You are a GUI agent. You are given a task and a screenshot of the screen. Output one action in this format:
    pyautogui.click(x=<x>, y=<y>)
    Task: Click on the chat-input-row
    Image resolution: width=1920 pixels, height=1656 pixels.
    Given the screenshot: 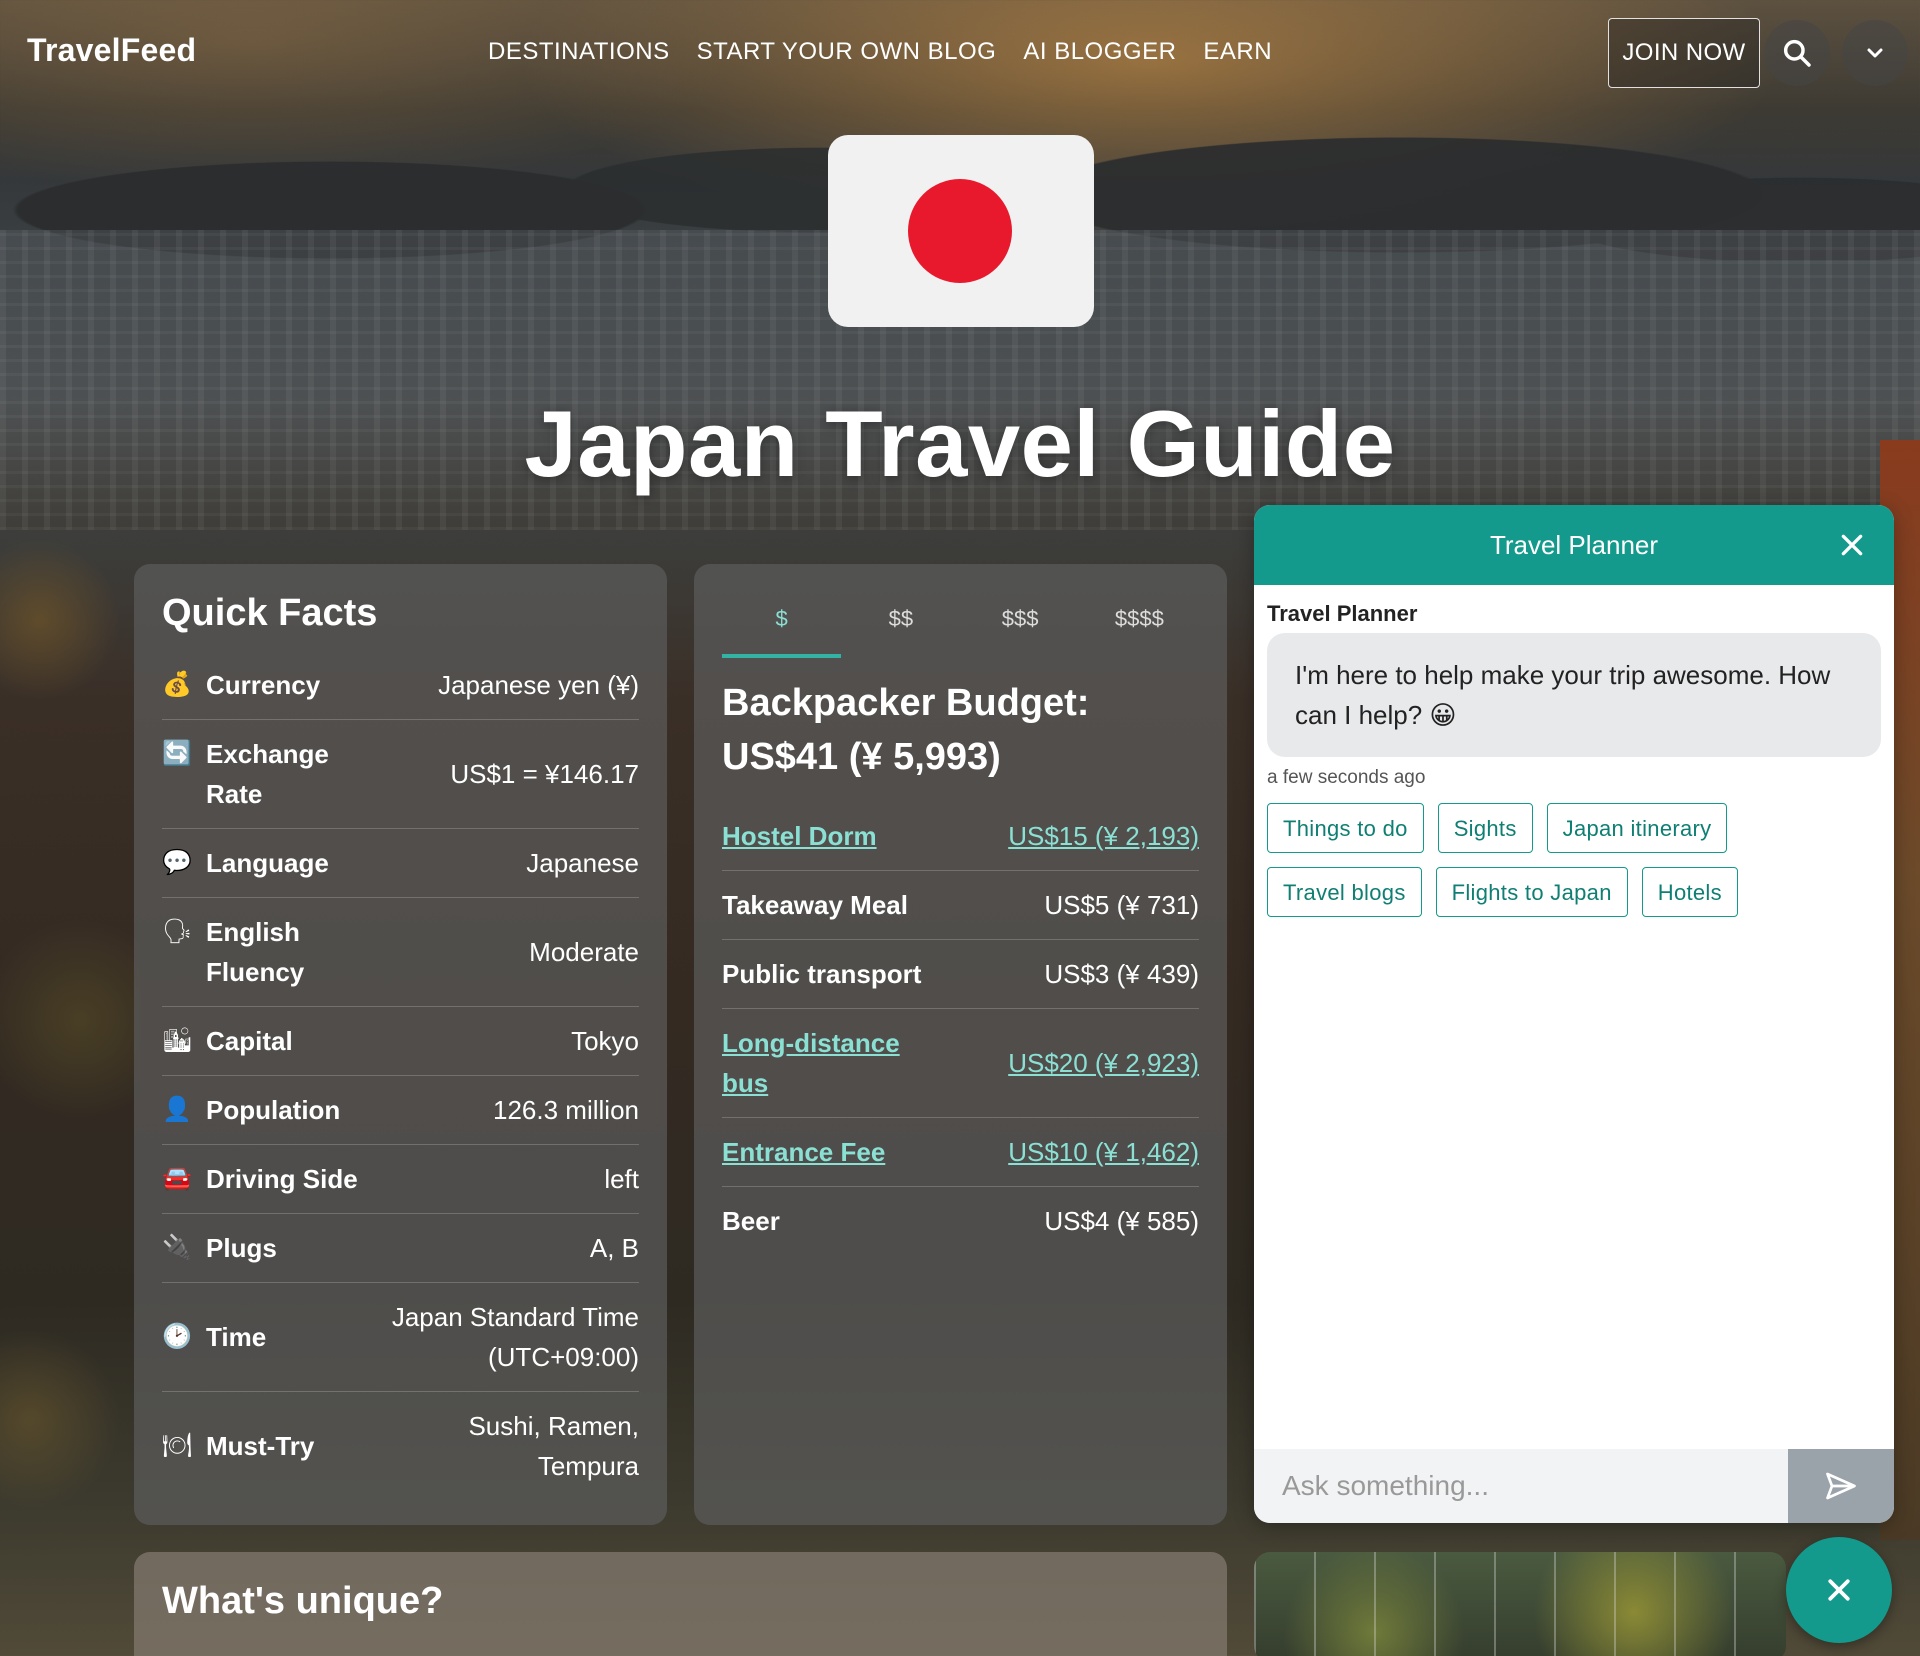 What is the action you would take?
    pyautogui.click(x=1574, y=1486)
    